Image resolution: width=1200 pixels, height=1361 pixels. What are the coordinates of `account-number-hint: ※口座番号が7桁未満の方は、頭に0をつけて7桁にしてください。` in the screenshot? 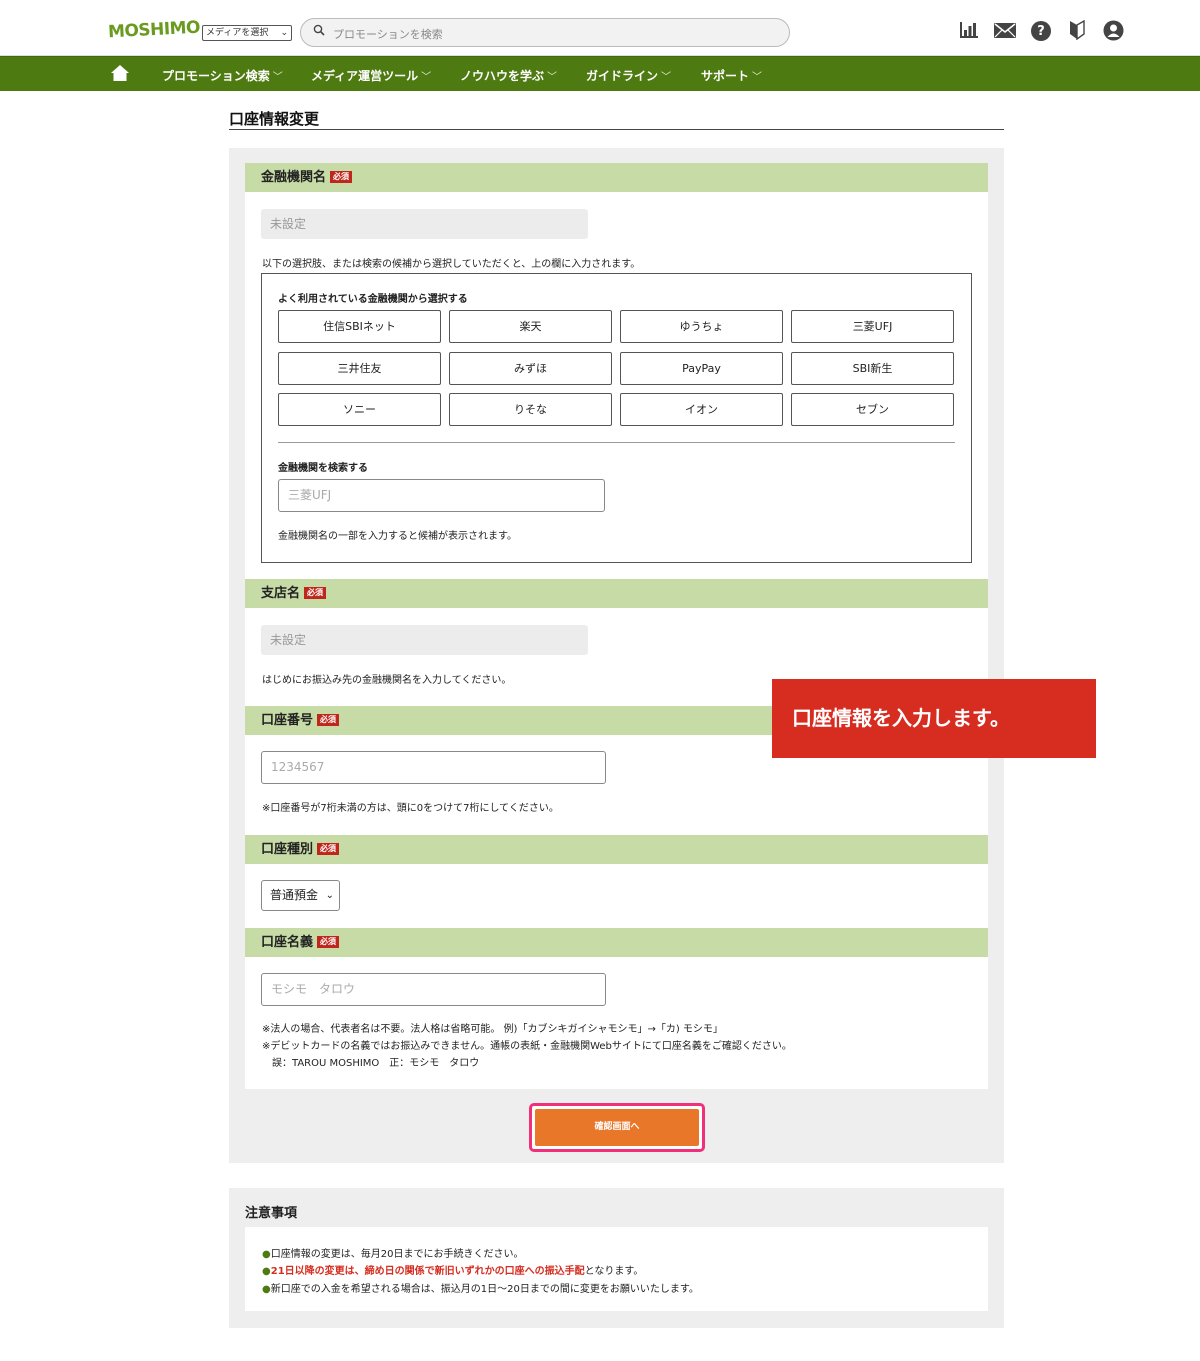 It's located at (410, 808).